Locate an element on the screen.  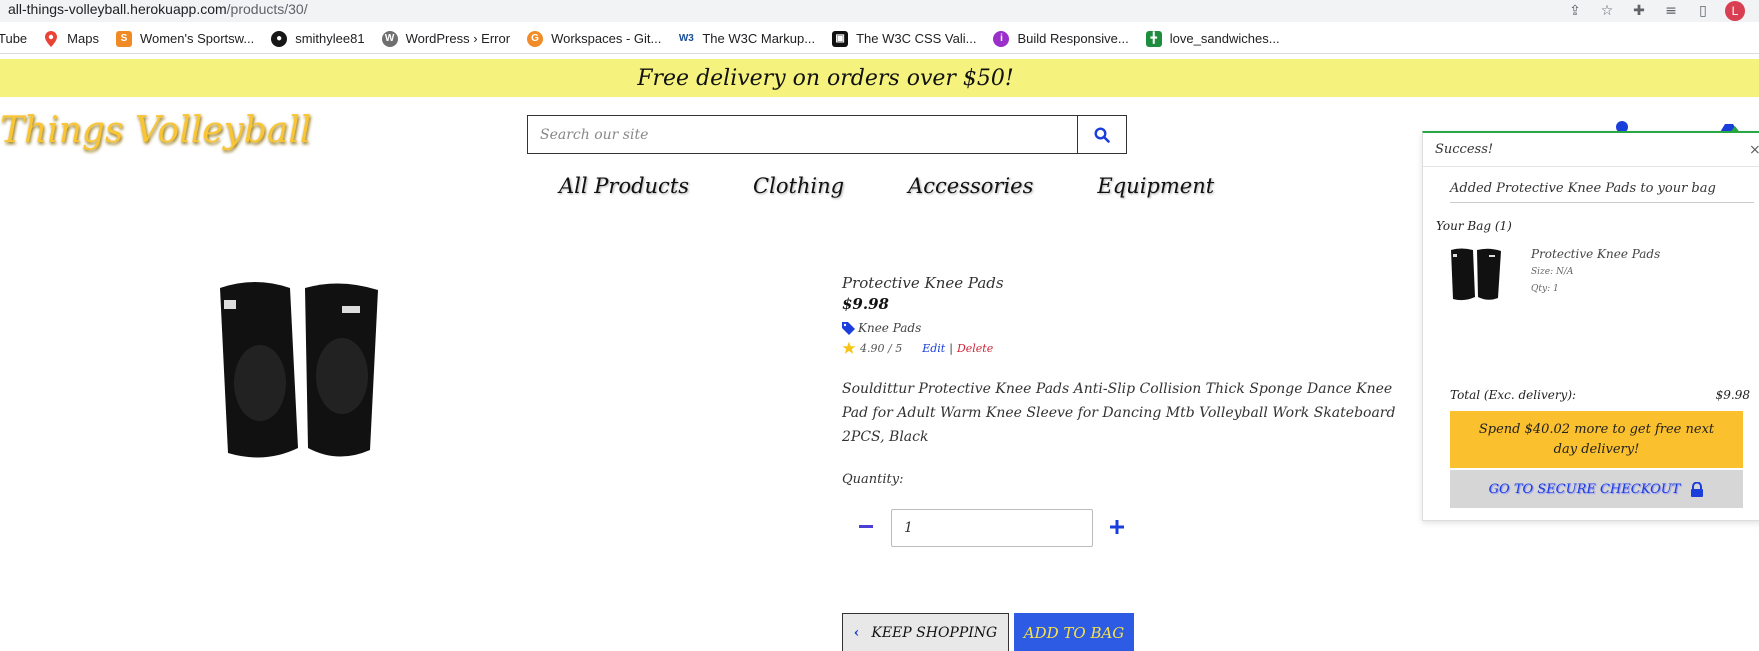
reading-list-icon: ≡ is located at coordinates (1671, 11).